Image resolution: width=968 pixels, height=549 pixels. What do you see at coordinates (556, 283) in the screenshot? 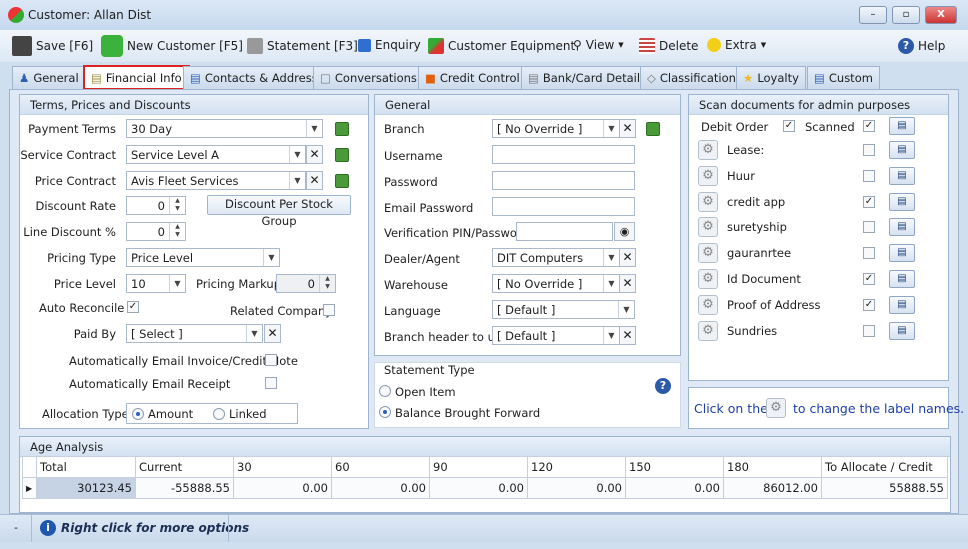
I see `warehouse-select: [ No Override ] ▼` at bounding box center [556, 283].